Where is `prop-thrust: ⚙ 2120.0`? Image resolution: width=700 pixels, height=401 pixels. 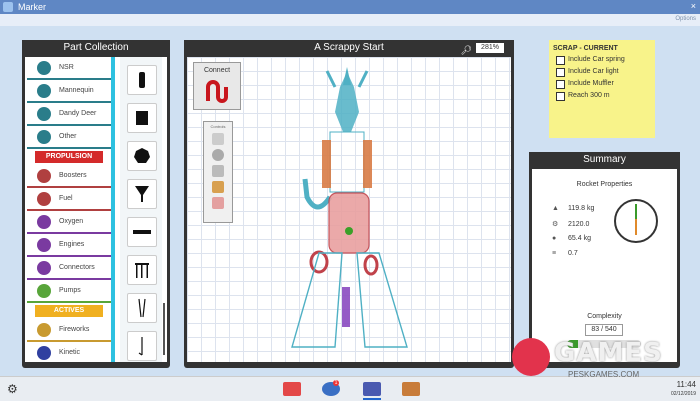
prop-thrust: ⚙ 2120.0 is located at coordinates (570, 224).